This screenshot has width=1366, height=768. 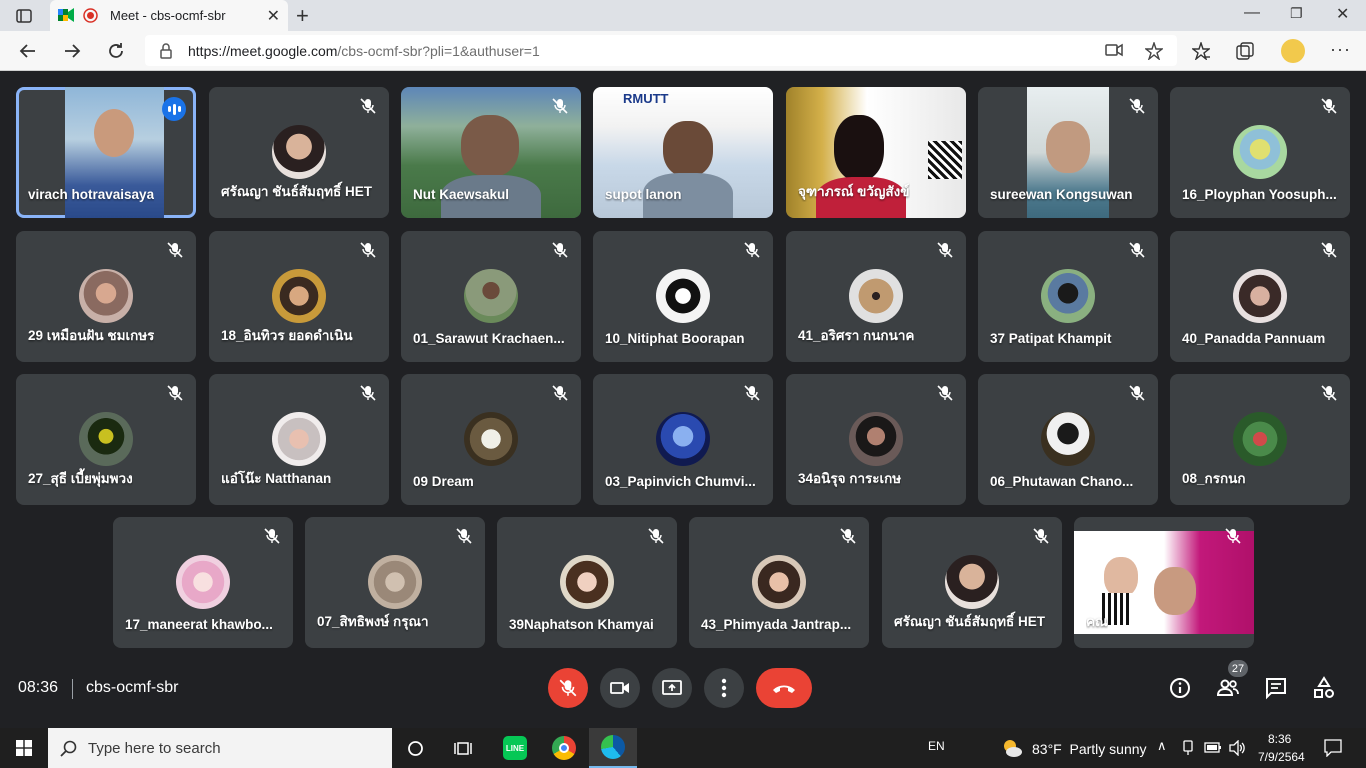 I want to click on meet-logo-icon, so click(x=66, y=15).